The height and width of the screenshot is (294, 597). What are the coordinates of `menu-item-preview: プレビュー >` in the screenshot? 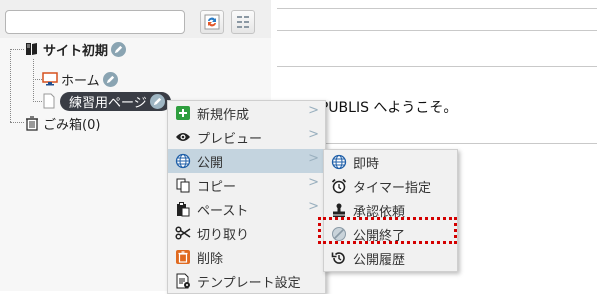 It's located at (246, 137).